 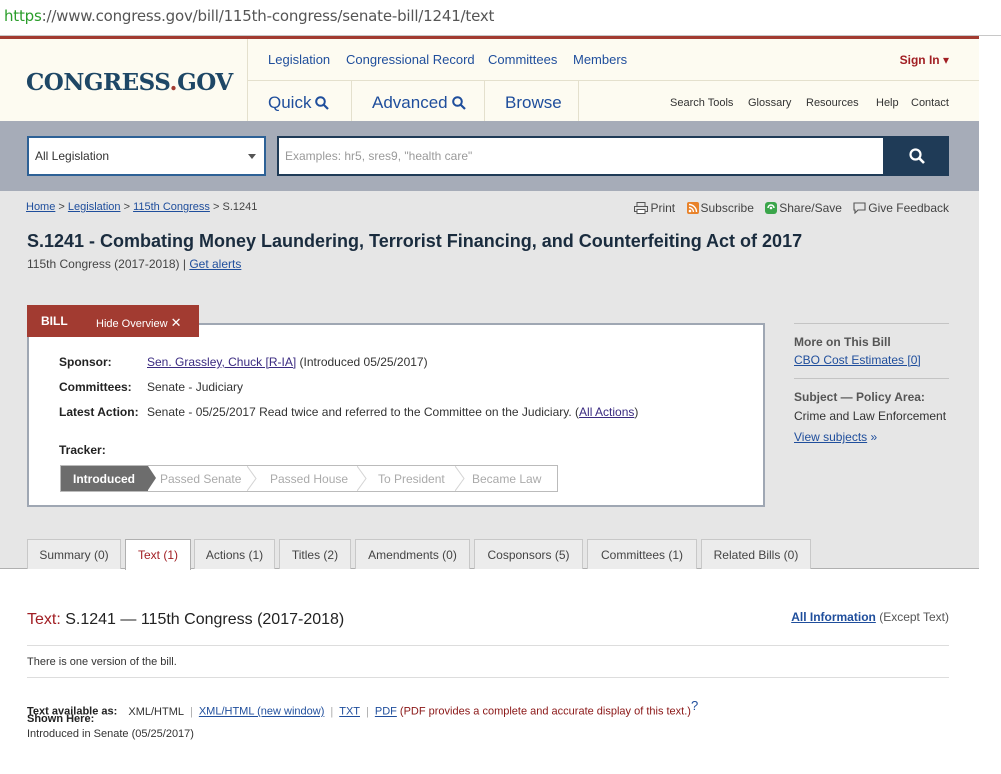 What do you see at coordinates (930, 103) in the screenshot?
I see `link-contact: Contact` at bounding box center [930, 103].